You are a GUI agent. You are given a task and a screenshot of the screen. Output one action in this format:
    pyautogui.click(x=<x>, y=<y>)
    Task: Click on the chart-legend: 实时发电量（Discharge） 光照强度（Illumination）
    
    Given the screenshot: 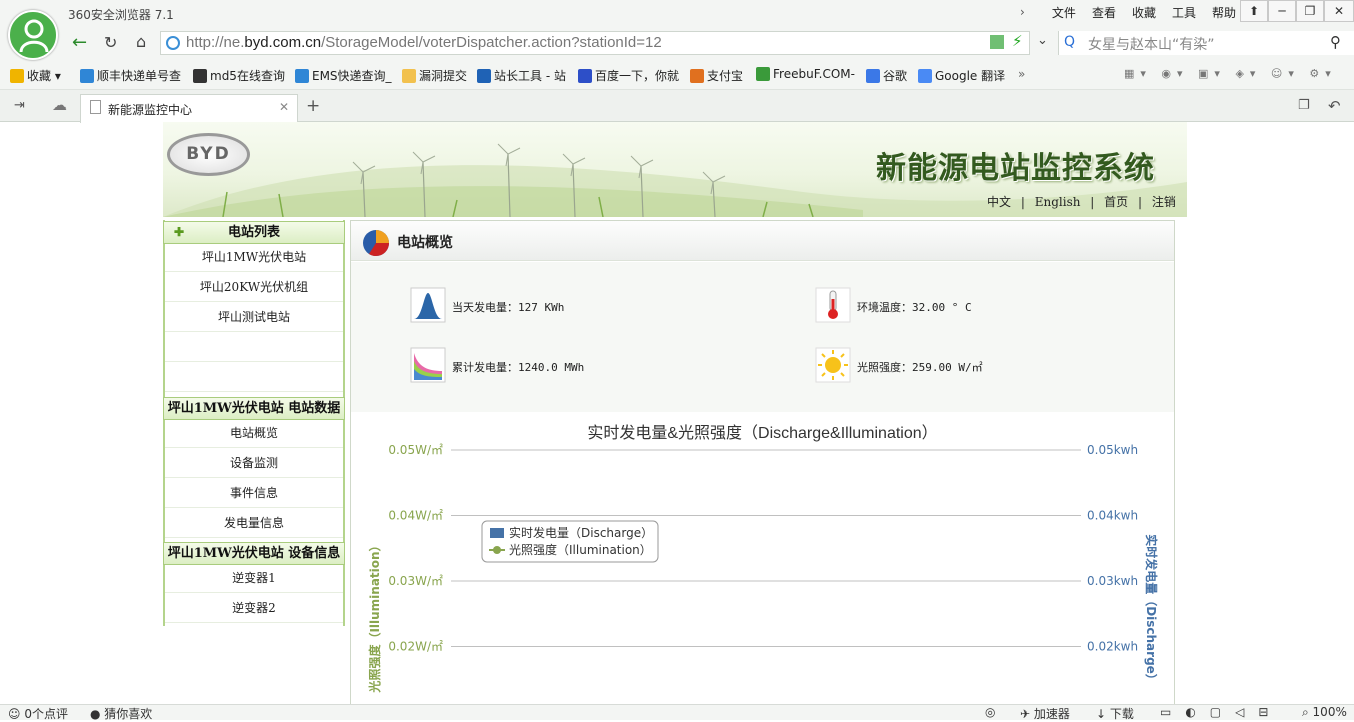 What is the action you would take?
    pyautogui.click(x=570, y=541)
    